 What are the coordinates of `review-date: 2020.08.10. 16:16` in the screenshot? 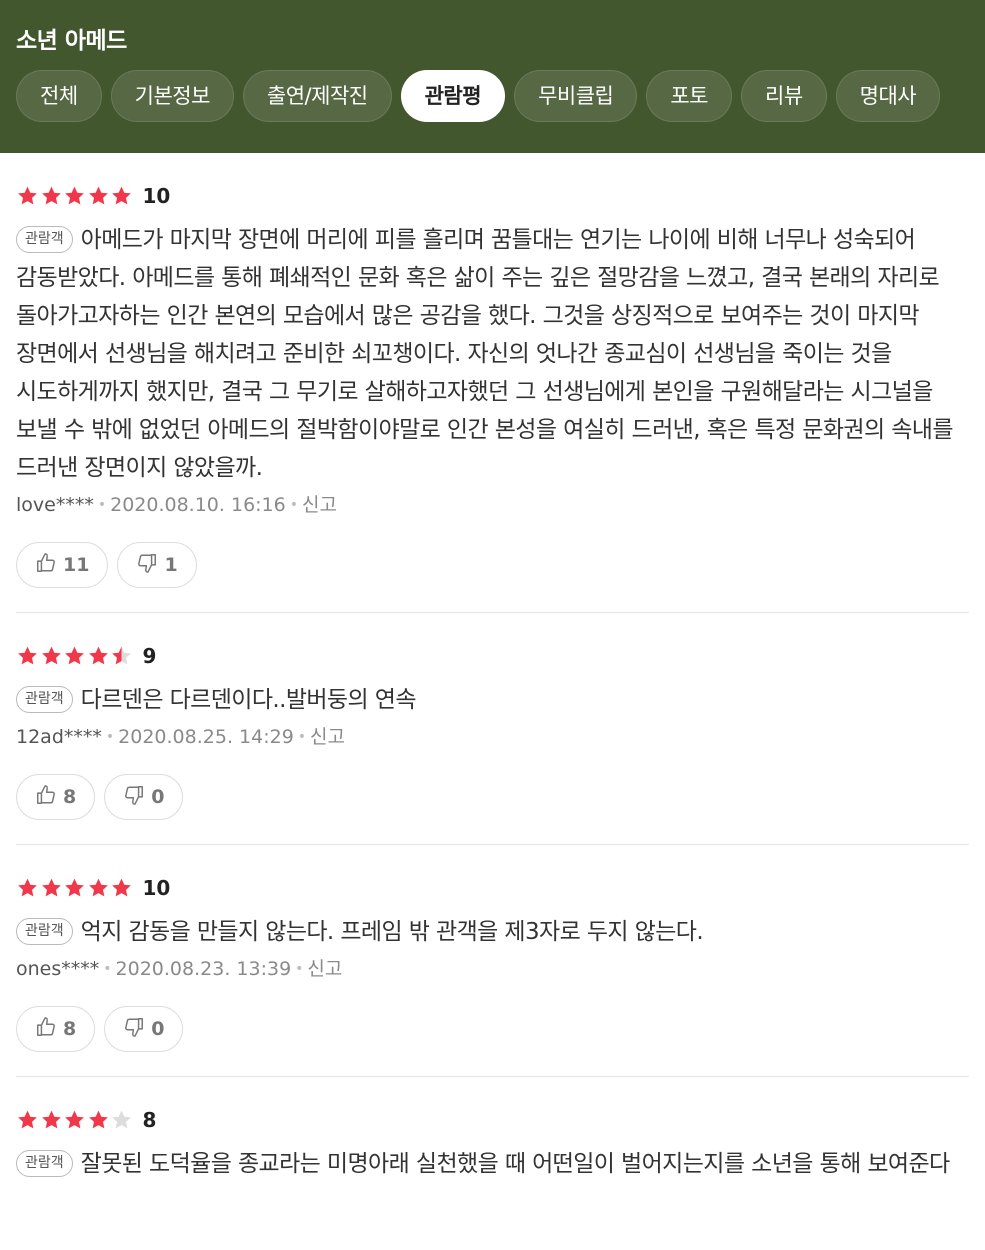 It's located at (198, 505).